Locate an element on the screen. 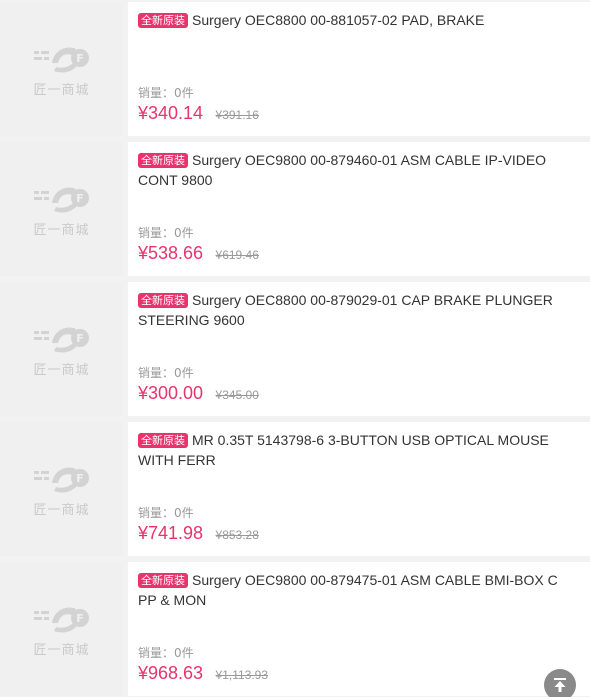  original-price: ¥391.16 is located at coordinates (237, 115).